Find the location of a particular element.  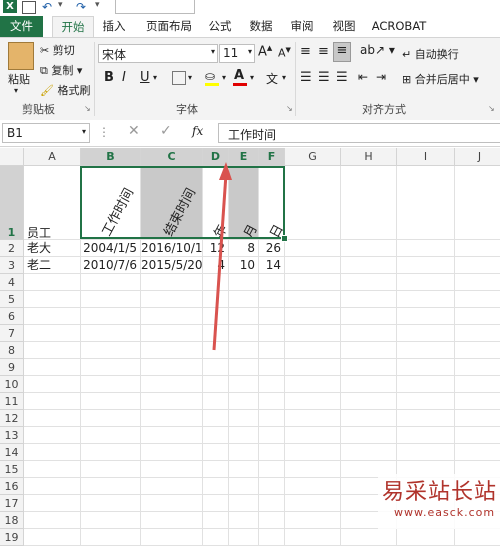

cell-a1: 员工 is located at coordinates (52, 203).